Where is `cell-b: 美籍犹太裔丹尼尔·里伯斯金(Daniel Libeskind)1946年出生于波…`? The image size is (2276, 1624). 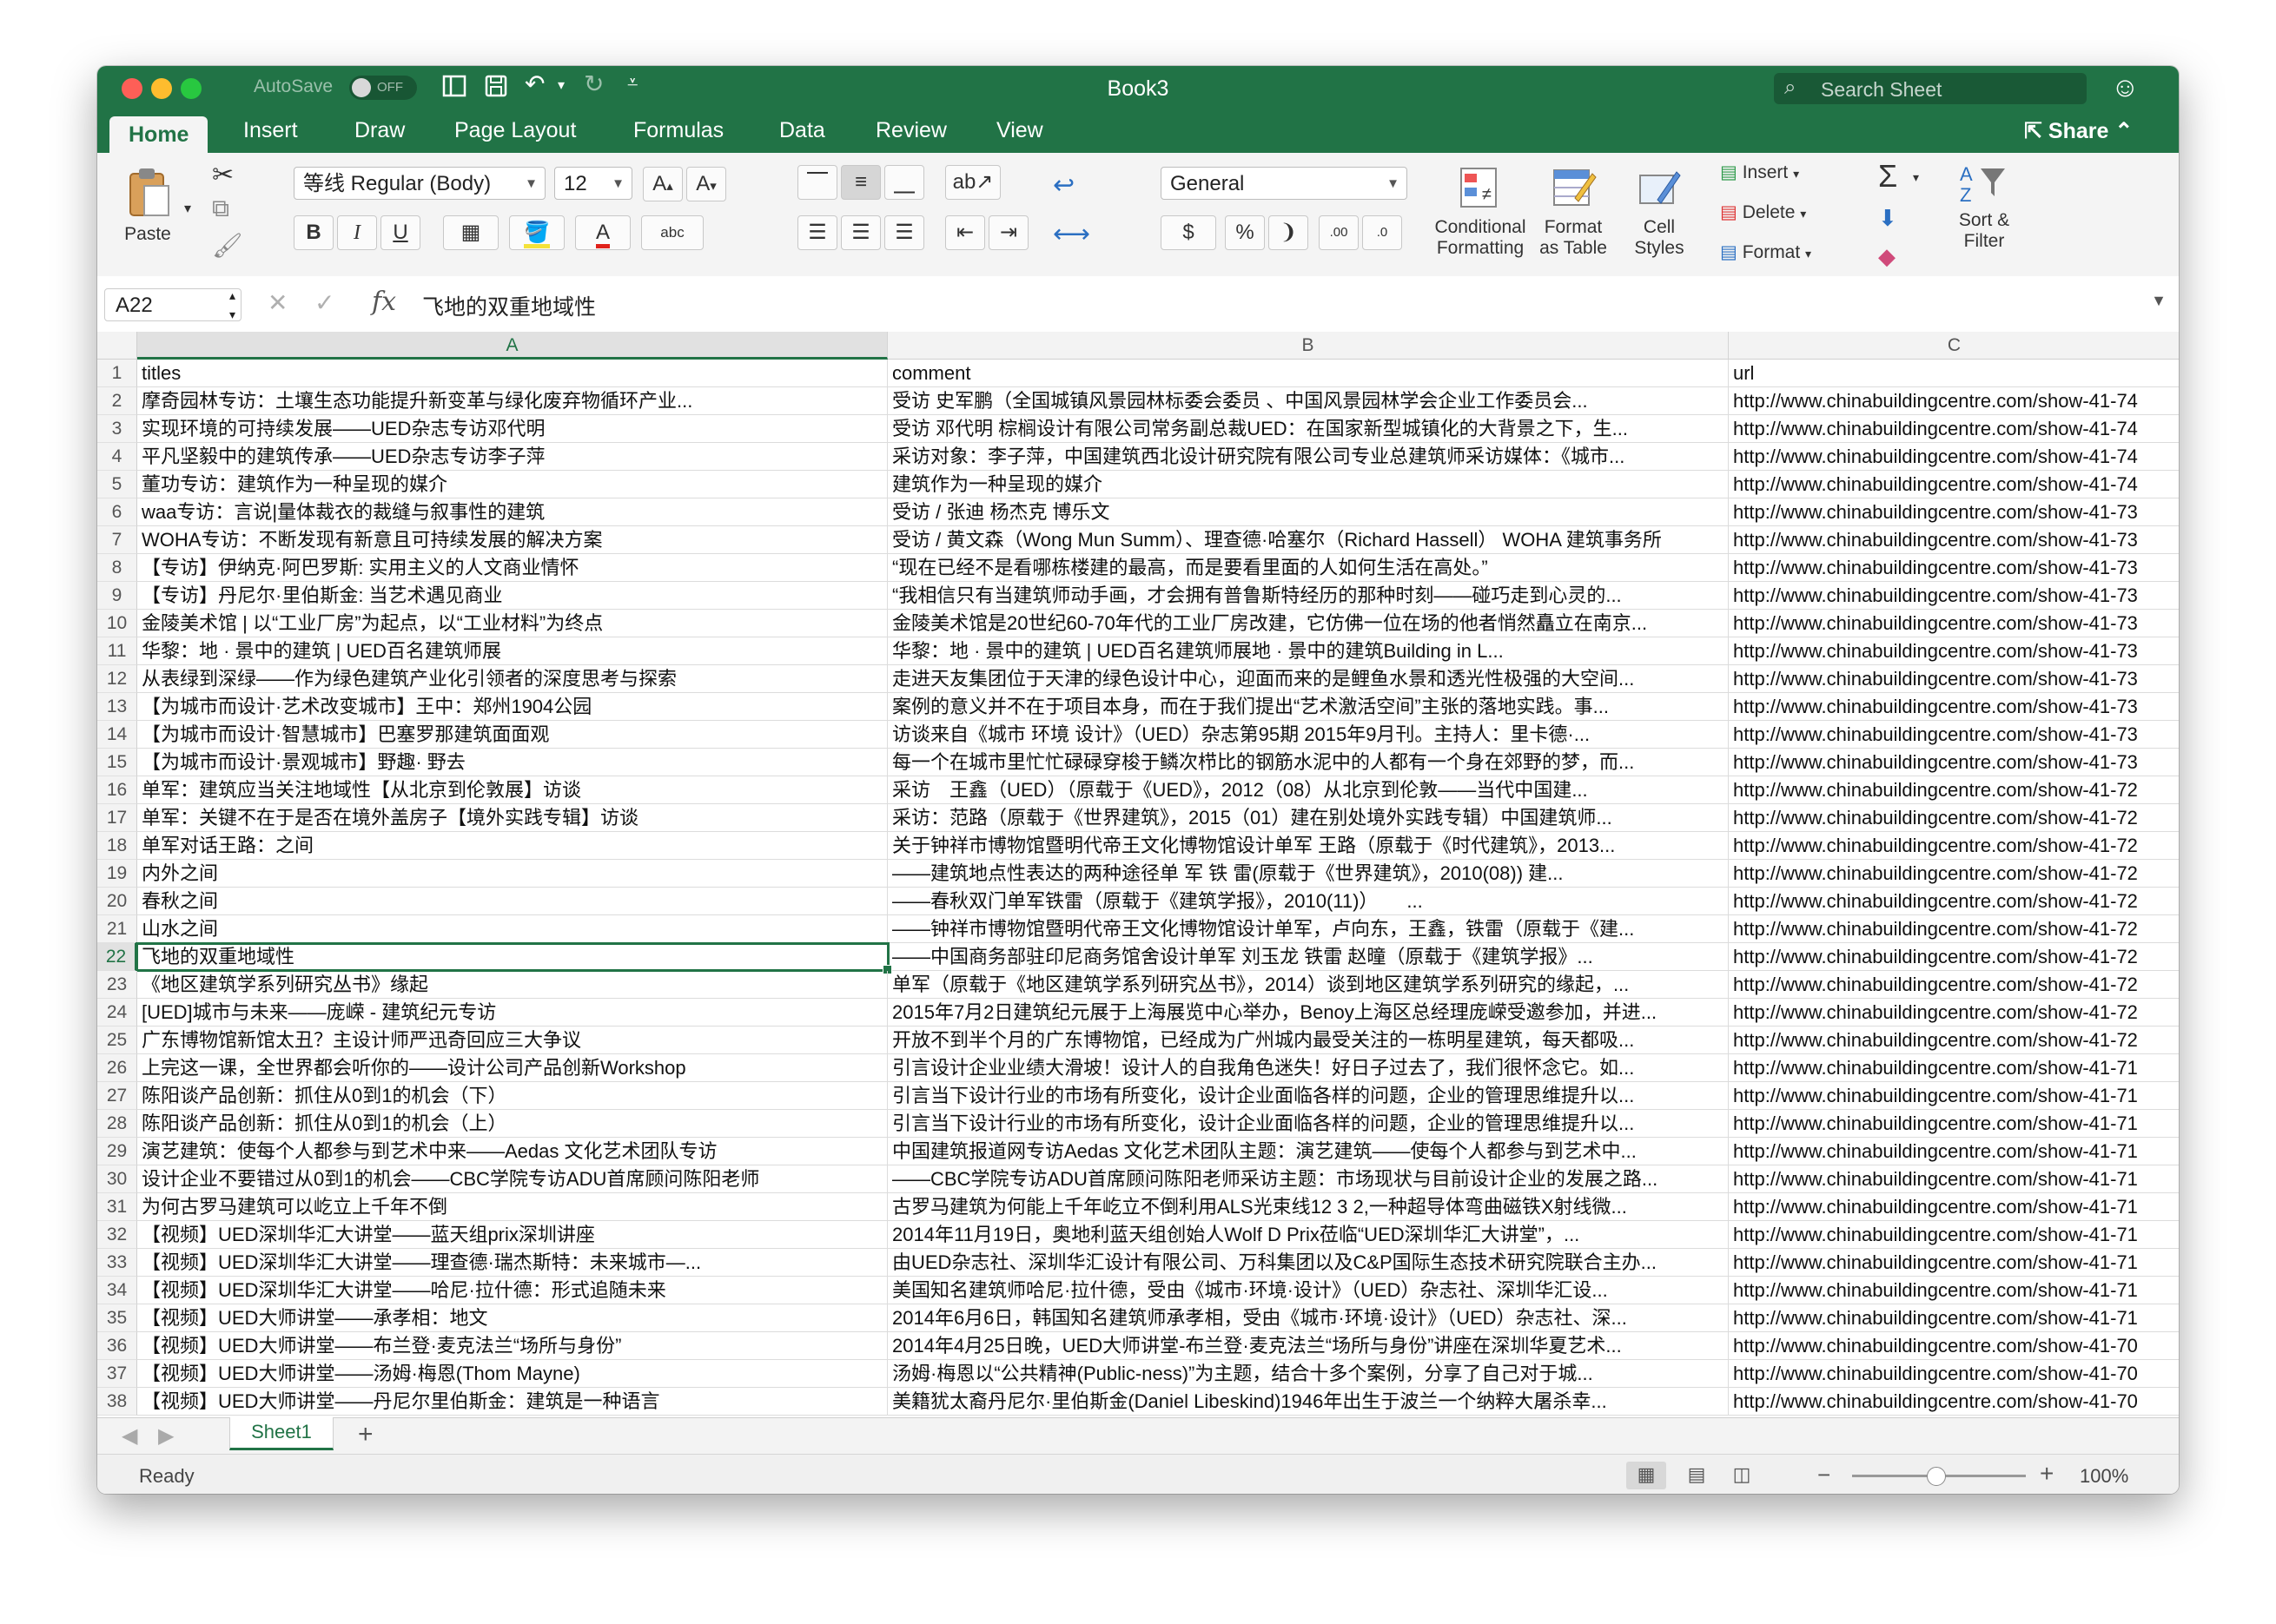
cell-b: 美籍犹太裔丹尼尔·里伯斯金(Daniel Libeskind)1946年出生于波… is located at coordinates (1308, 1402).